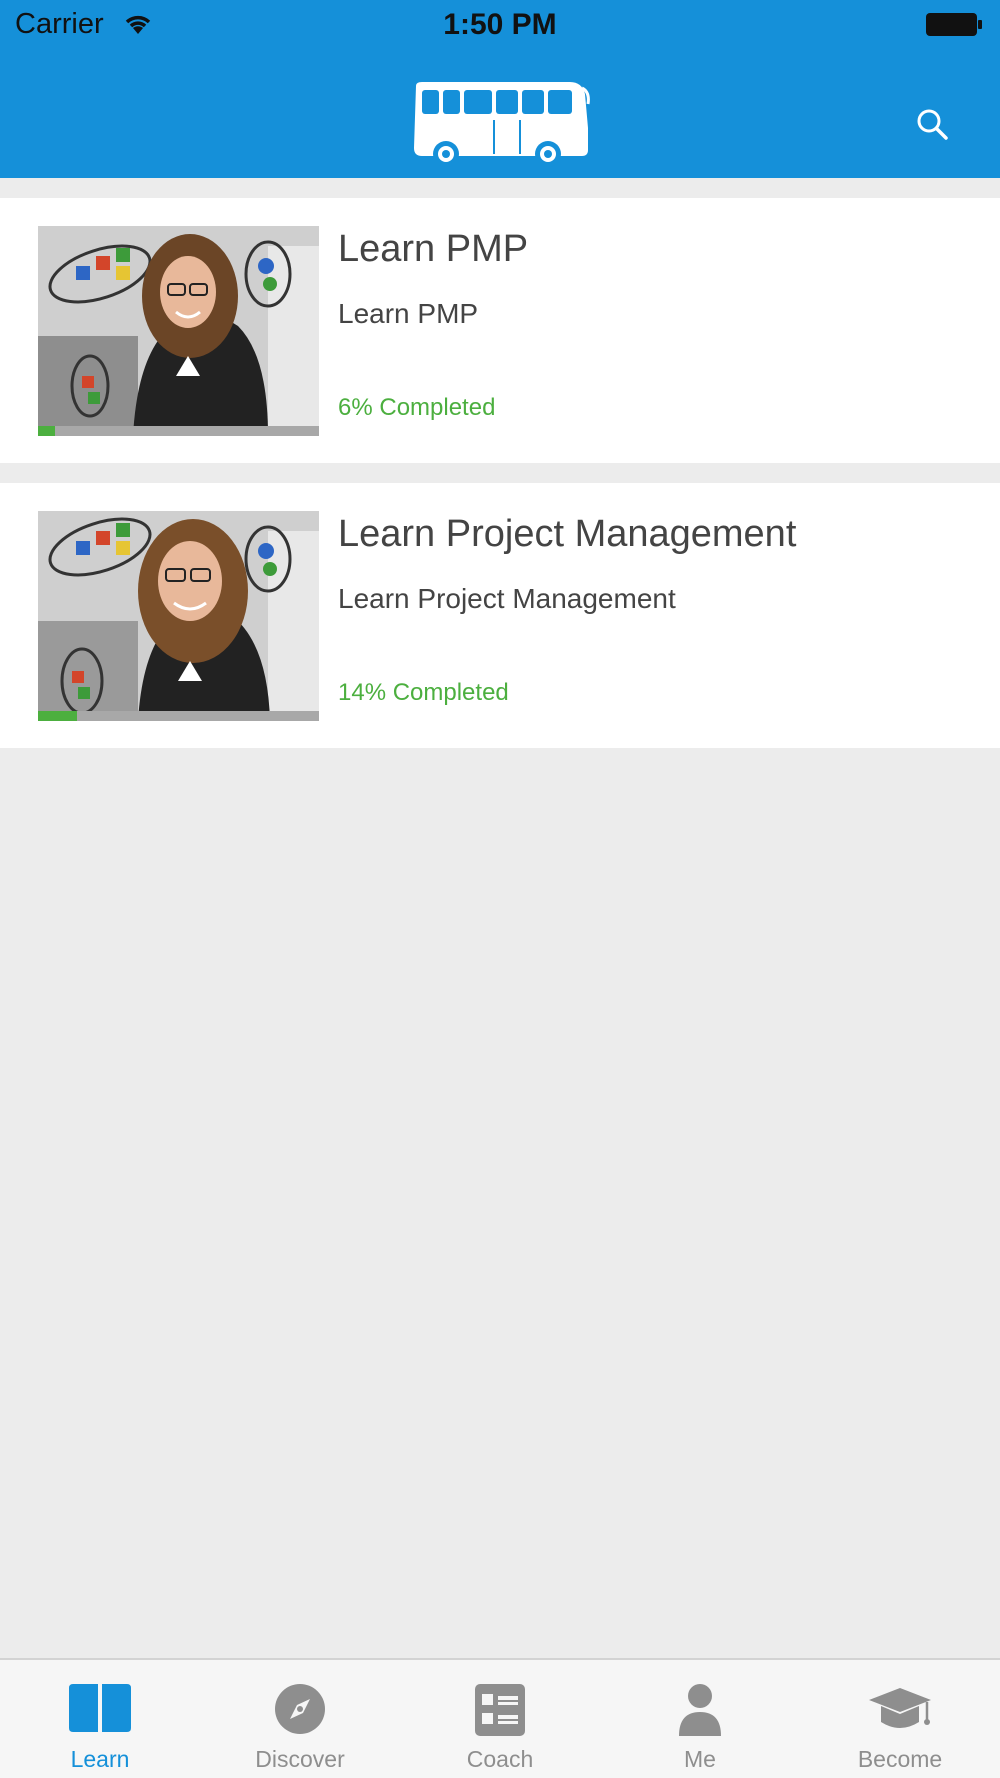 The height and width of the screenshot is (1778, 1000). What do you see at coordinates (417, 407) in the screenshot?
I see `course-progress-label: 6% Completed` at bounding box center [417, 407].